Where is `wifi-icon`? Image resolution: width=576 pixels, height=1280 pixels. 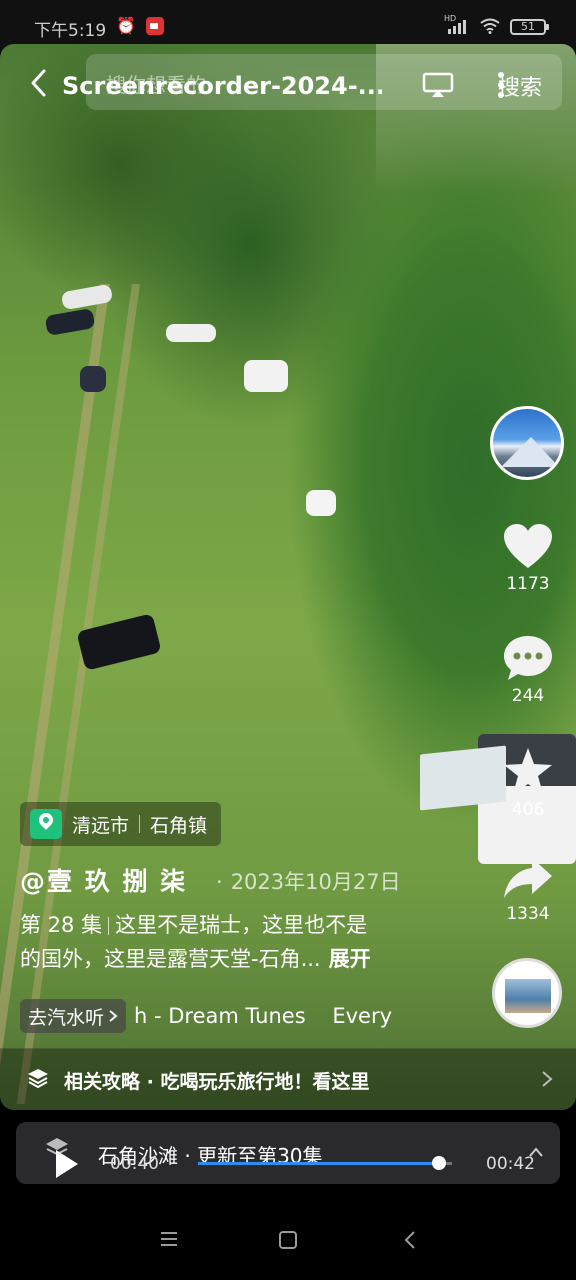 wifi-icon is located at coordinates (490, 26).